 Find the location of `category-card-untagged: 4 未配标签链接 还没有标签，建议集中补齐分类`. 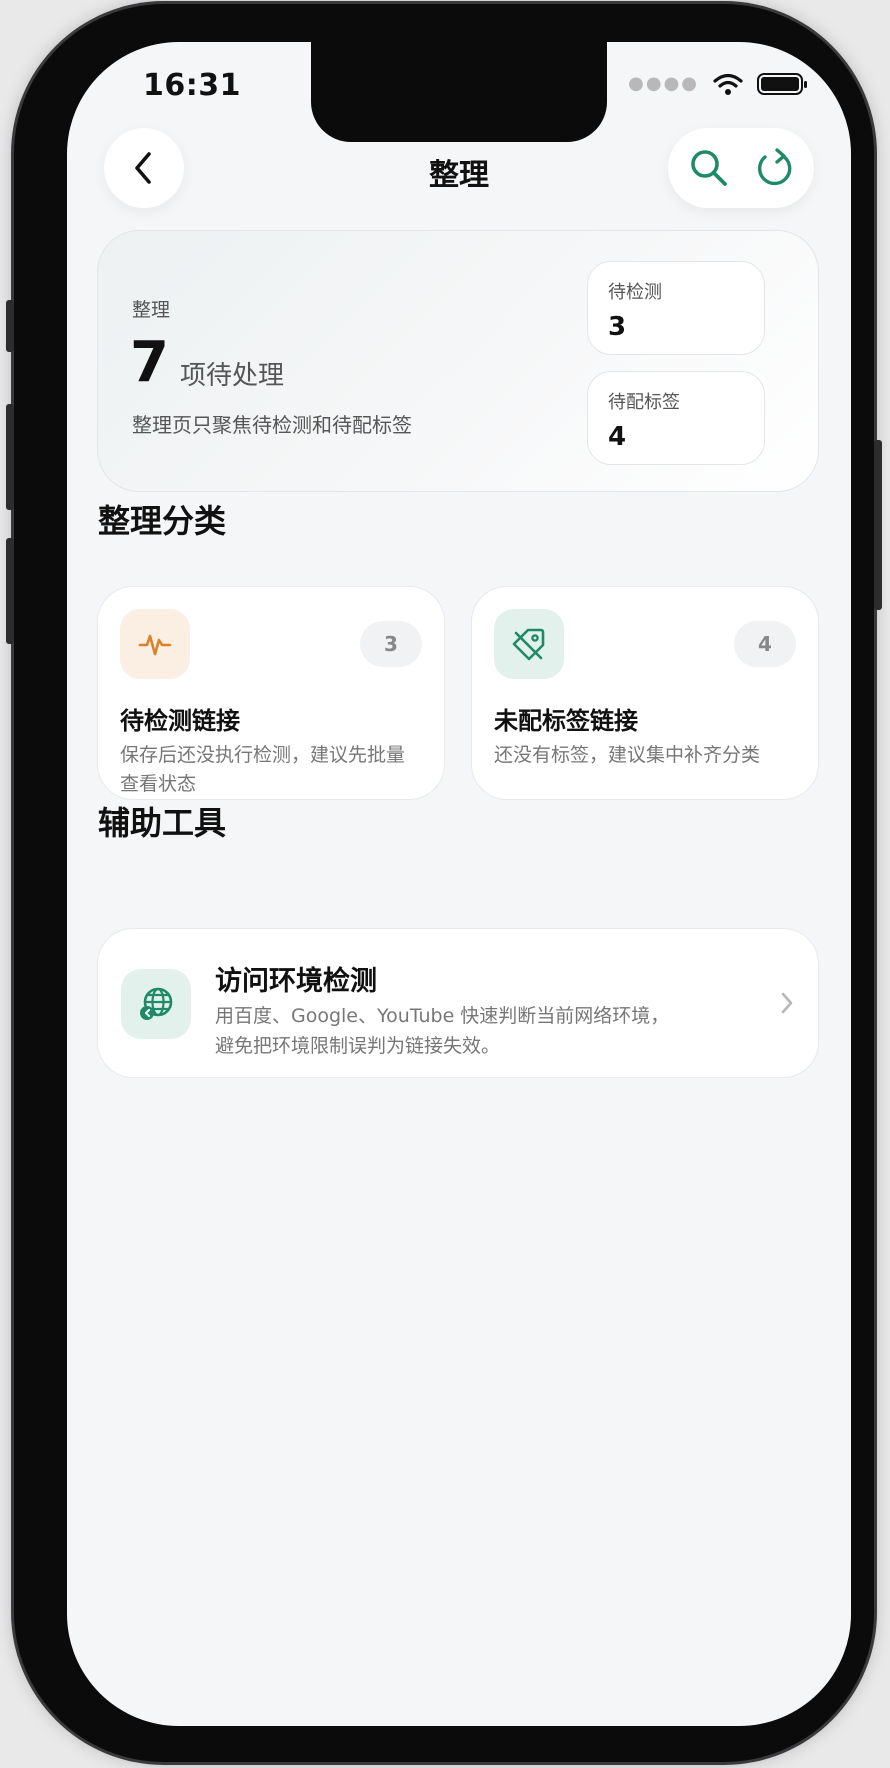

category-card-untagged: 4 未配标签链接 还没有标签，建议集中补齐分类 is located at coordinates (645, 693).